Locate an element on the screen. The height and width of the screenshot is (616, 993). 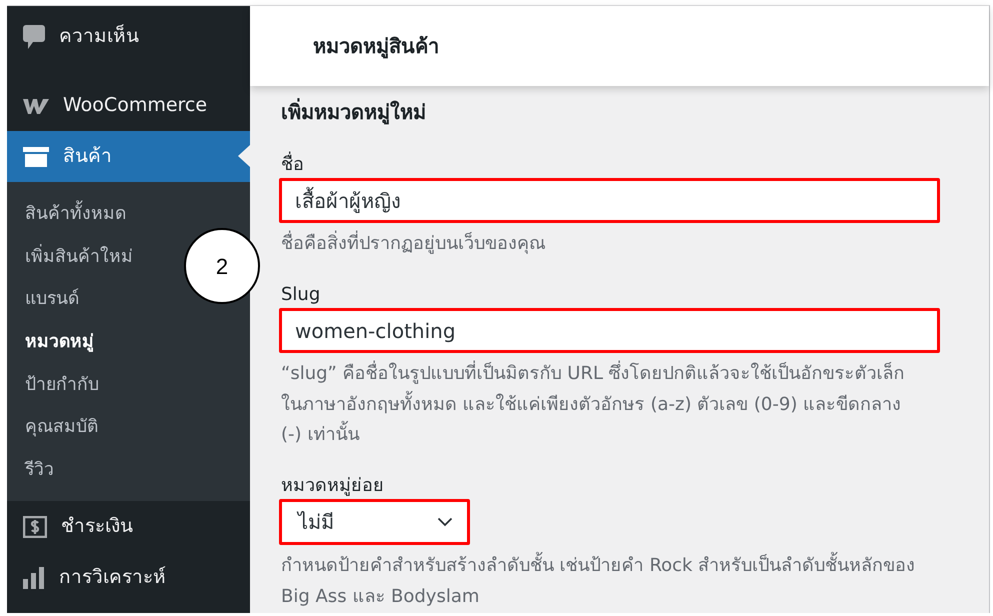
submenu-item: คุณสมบัติ is located at coordinates (61, 427).